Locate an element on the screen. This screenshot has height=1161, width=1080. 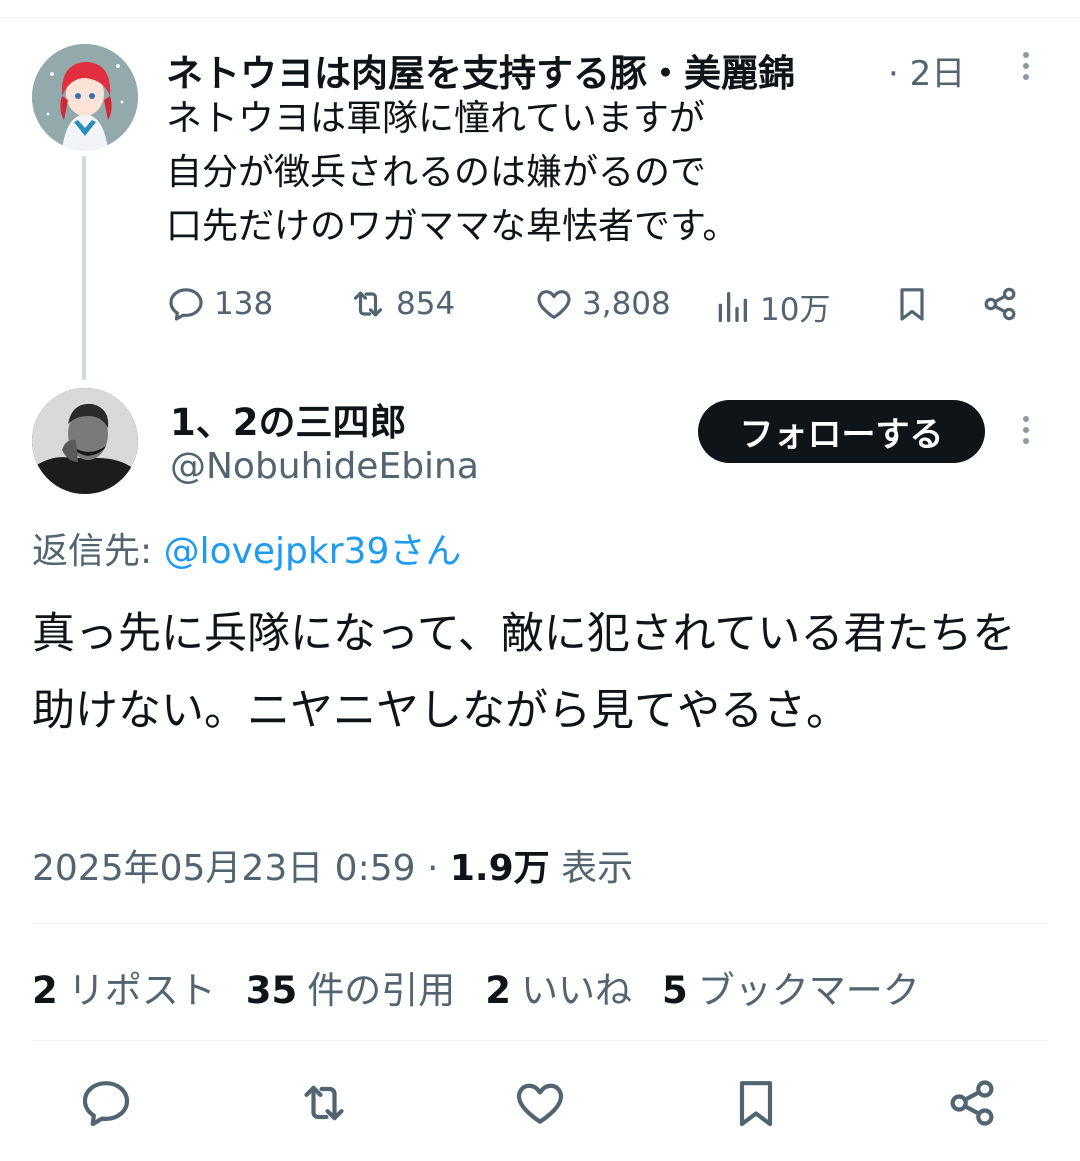
tweet-meta: 2025年05月23日 0:59 · 1.9万 表示 is located at coordinates (332, 865).